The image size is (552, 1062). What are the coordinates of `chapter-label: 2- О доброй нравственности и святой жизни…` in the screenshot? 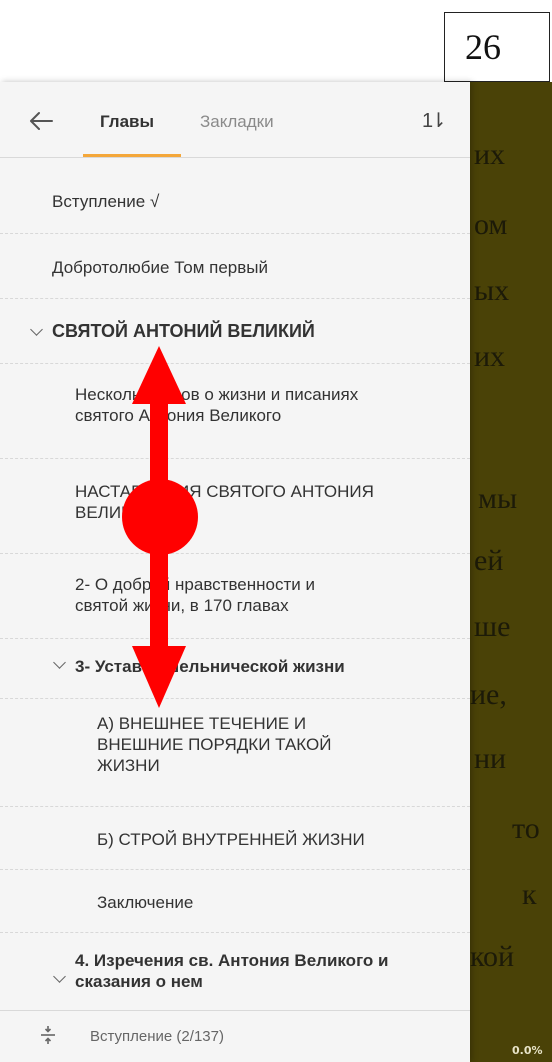 It's located at (195, 595).